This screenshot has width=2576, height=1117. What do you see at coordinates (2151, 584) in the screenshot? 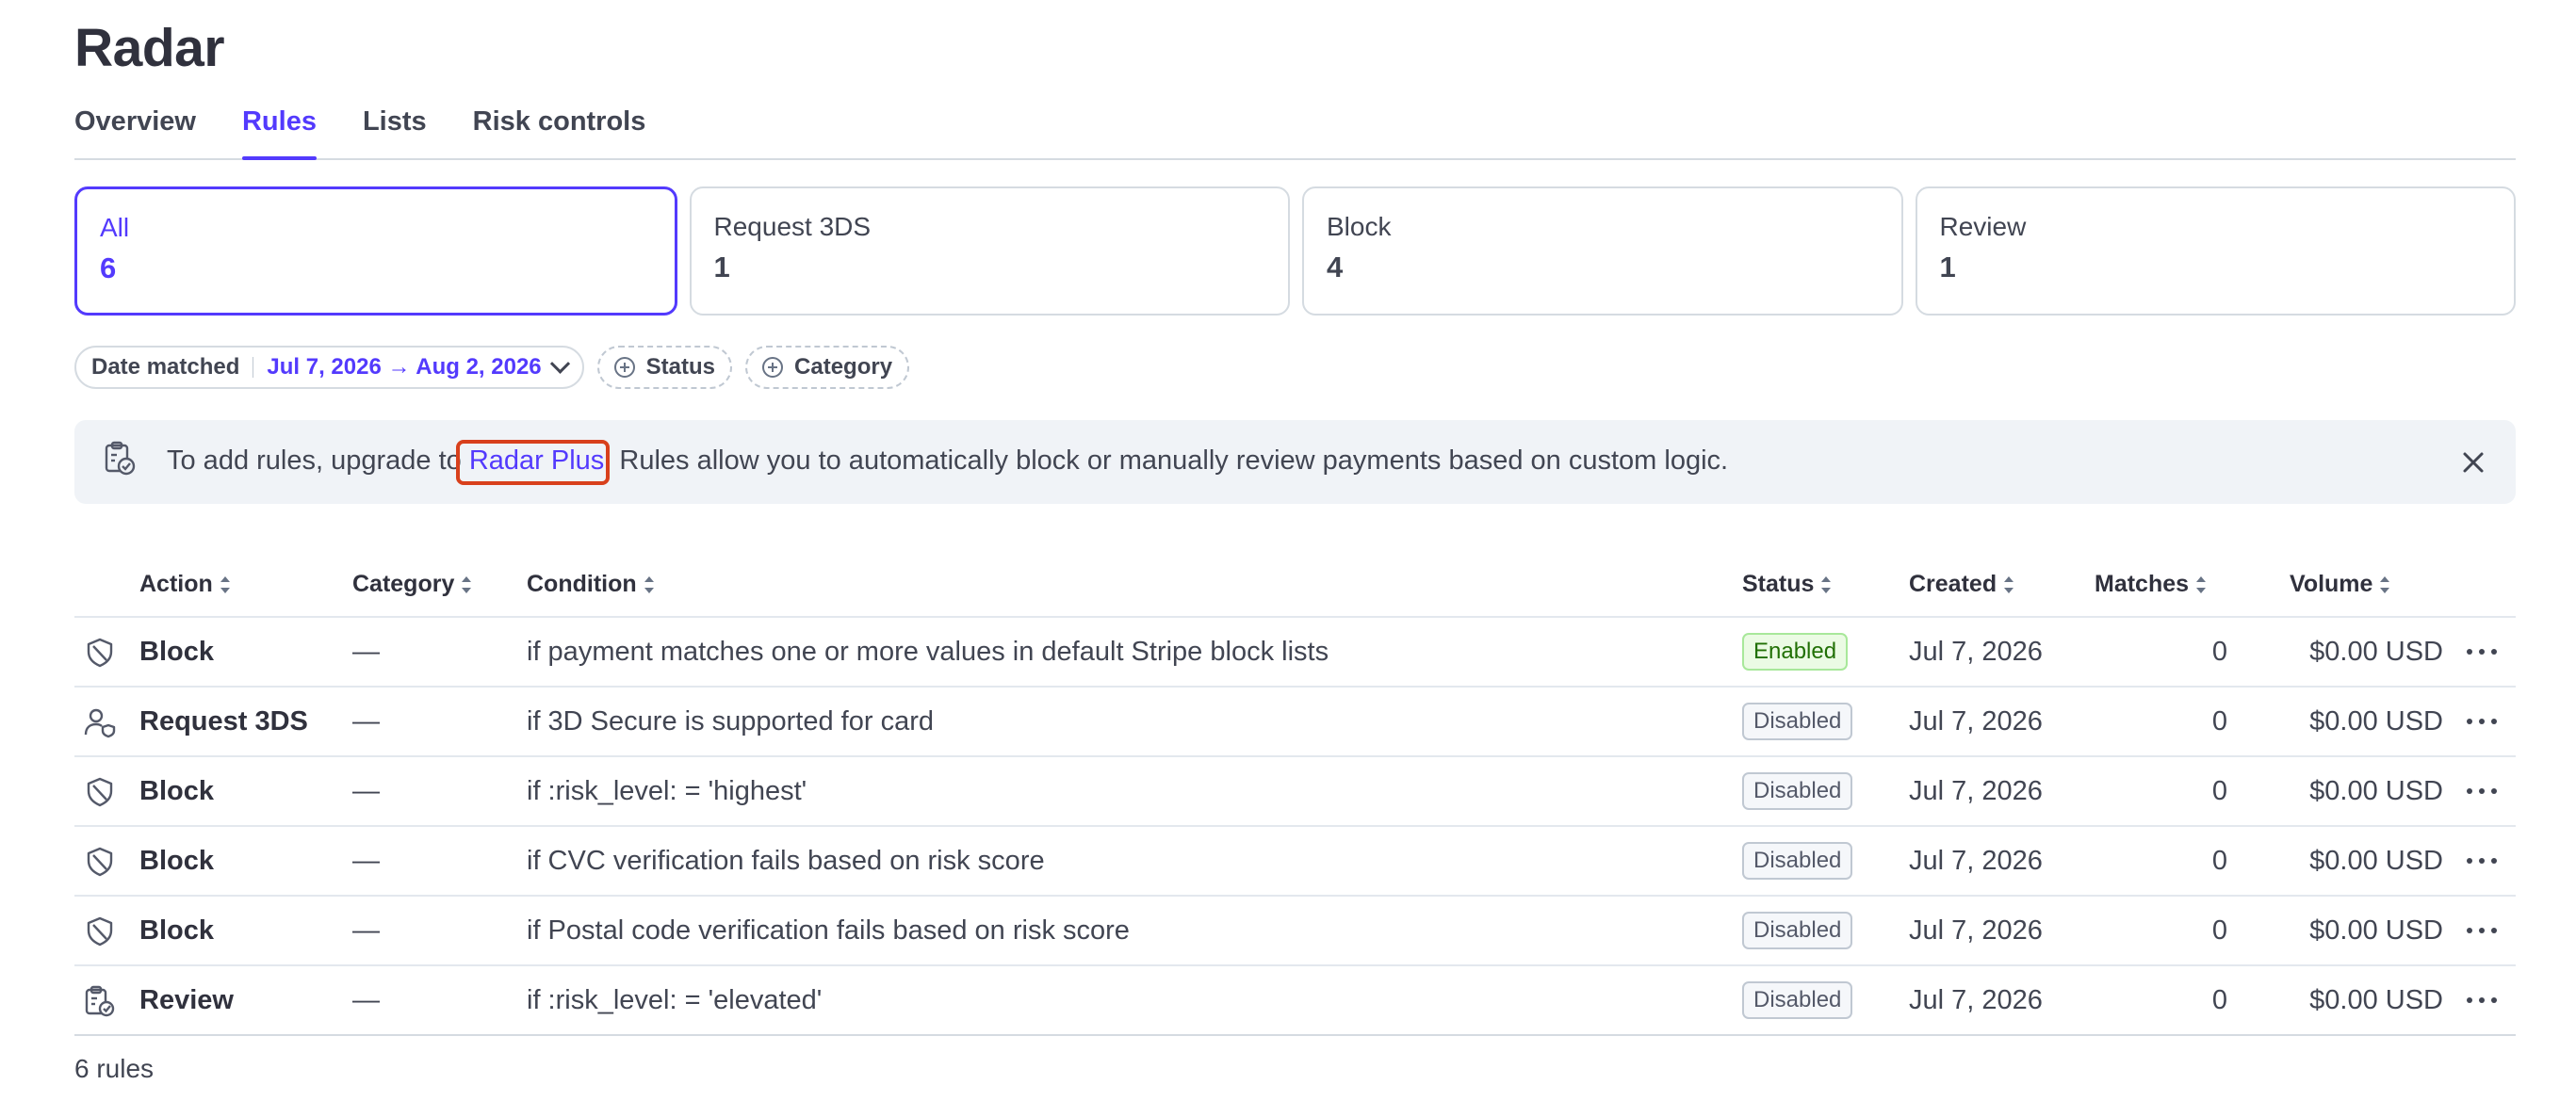
I see `column-header-matches: Matches` at bounding box center [2151, 584].